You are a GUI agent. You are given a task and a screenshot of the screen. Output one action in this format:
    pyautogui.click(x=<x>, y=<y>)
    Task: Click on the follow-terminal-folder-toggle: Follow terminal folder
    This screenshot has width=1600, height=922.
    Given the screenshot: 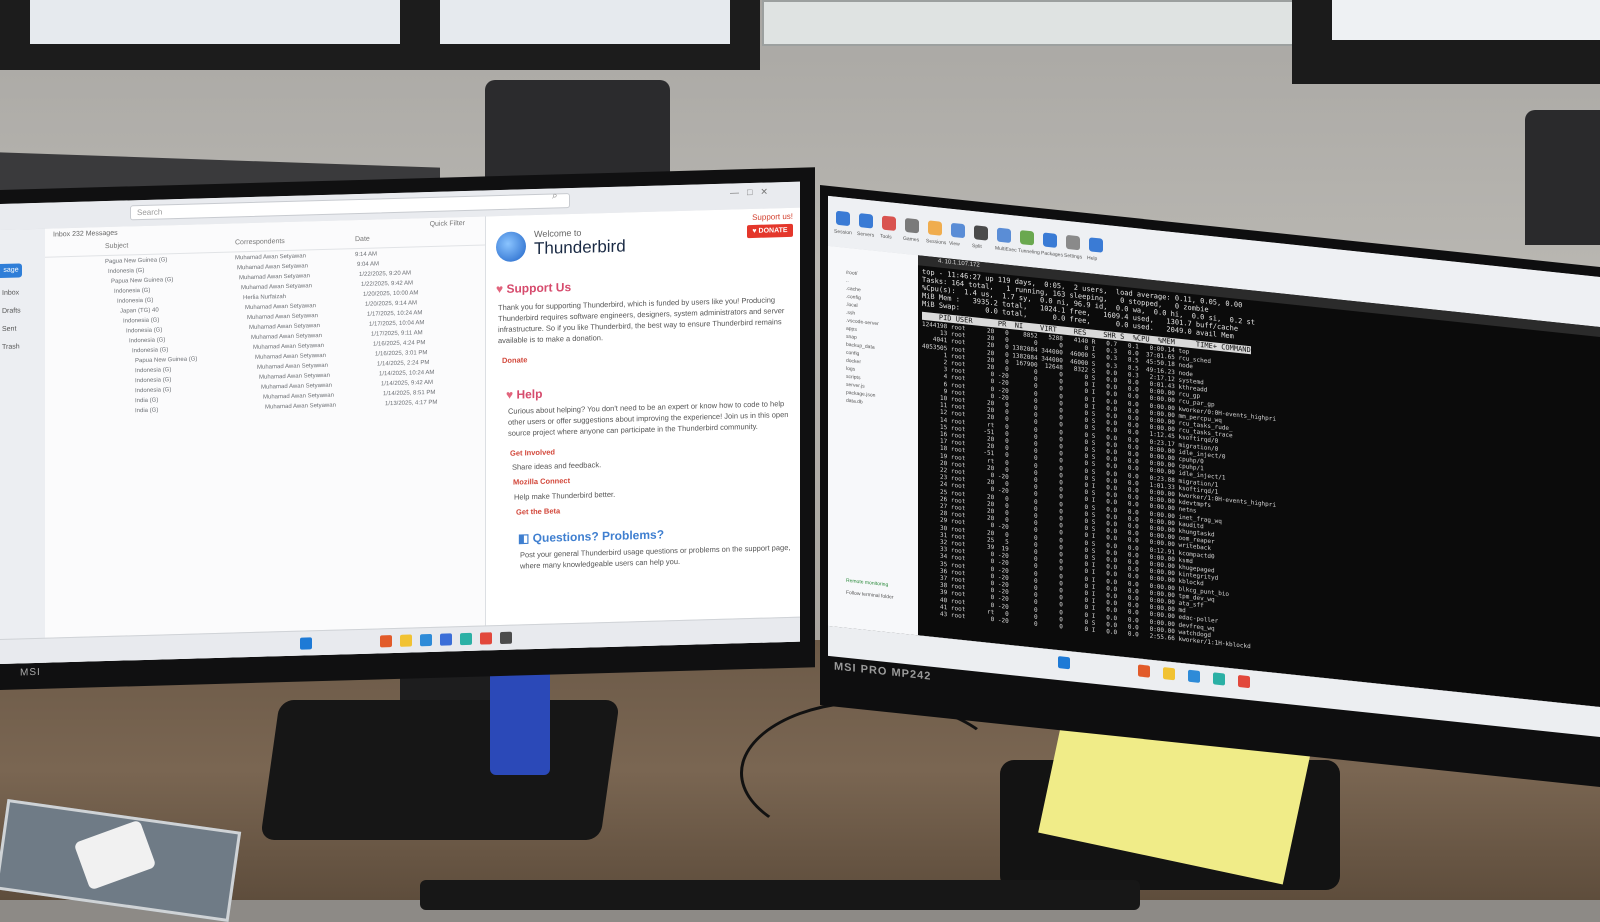 What is the action you would take?
    pyautogui.click(x=870, y=595)
    